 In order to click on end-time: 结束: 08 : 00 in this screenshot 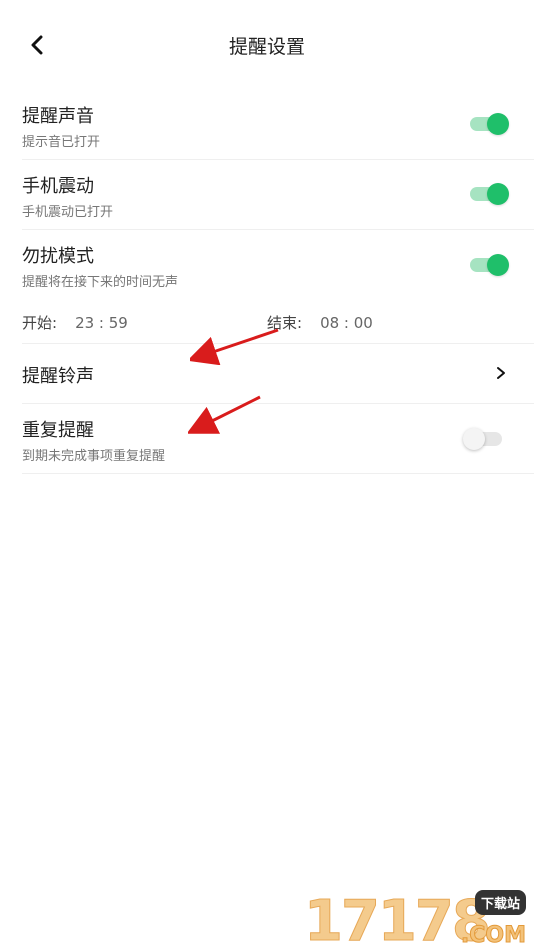, I will do `click(320, 322)`.